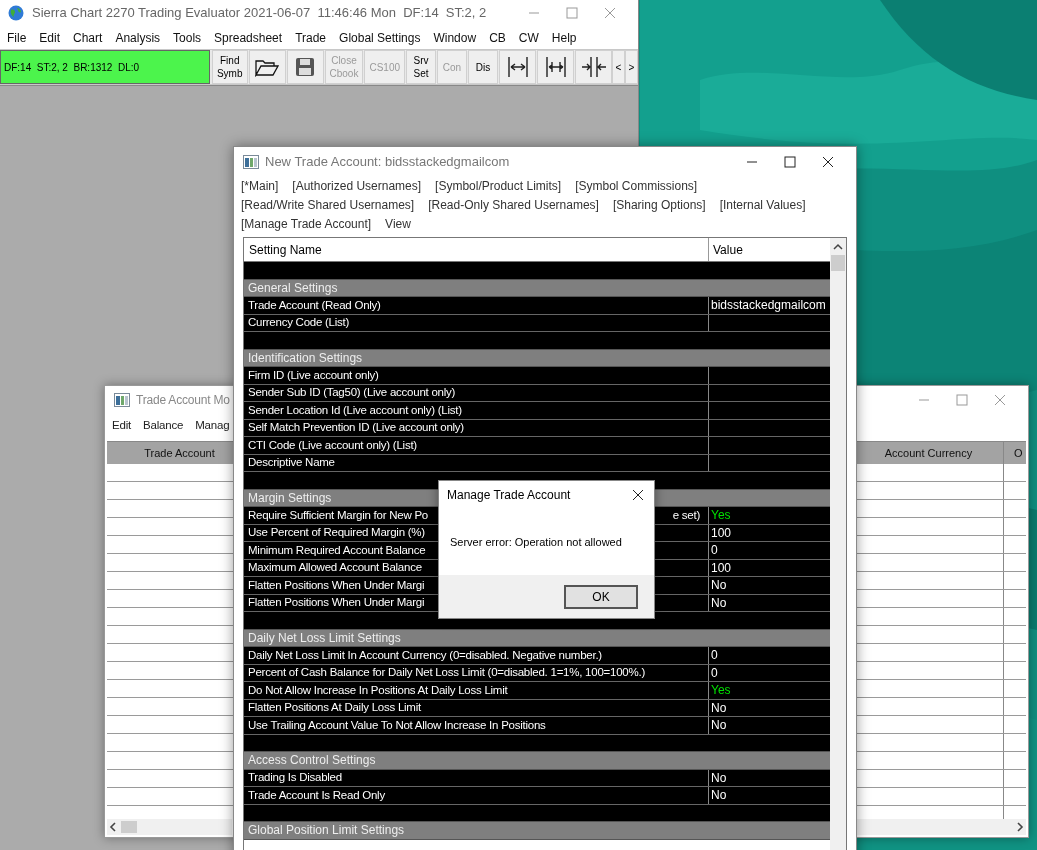 The image size is (1037, 850). Describe the element at coordinates (618, 67) in the screenshot. I see `scroll-button: <` at that location.